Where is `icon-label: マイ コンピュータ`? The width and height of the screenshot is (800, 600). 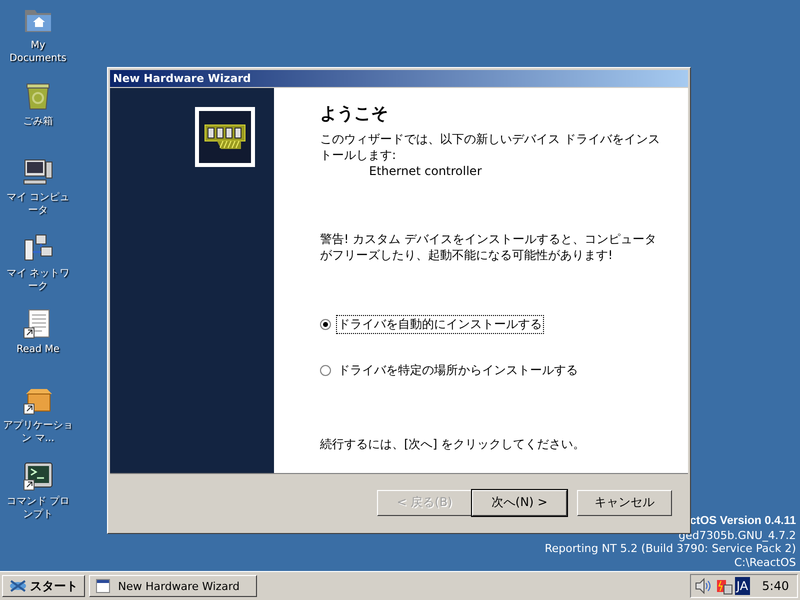
icon-label: マイ コンピュータ is located at coordinates (38, 204).